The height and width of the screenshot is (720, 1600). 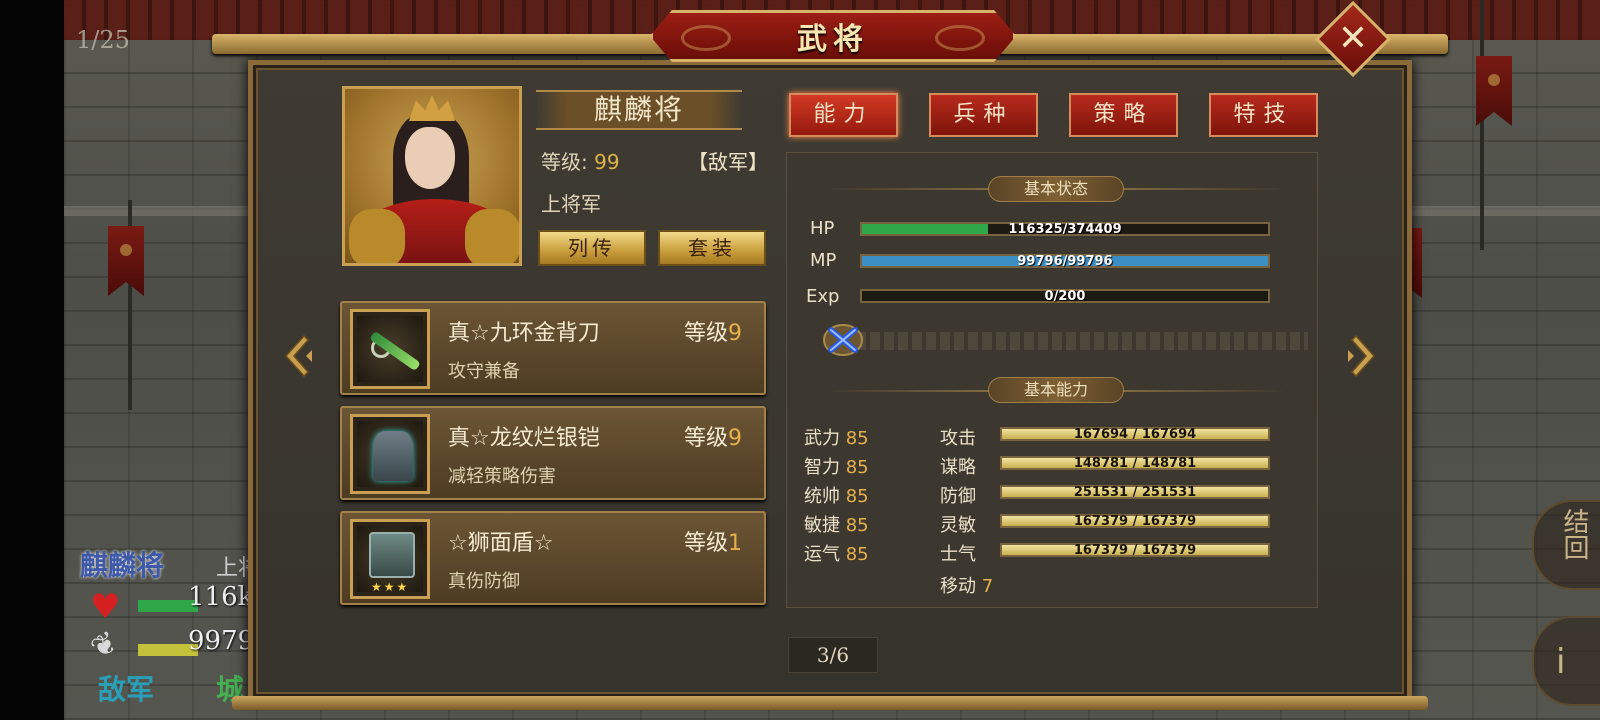 What do you see at coordinates (833, 655) in the screenshot?
I see `pagination-indicator: 3/6` at bounding box center [833, 655].